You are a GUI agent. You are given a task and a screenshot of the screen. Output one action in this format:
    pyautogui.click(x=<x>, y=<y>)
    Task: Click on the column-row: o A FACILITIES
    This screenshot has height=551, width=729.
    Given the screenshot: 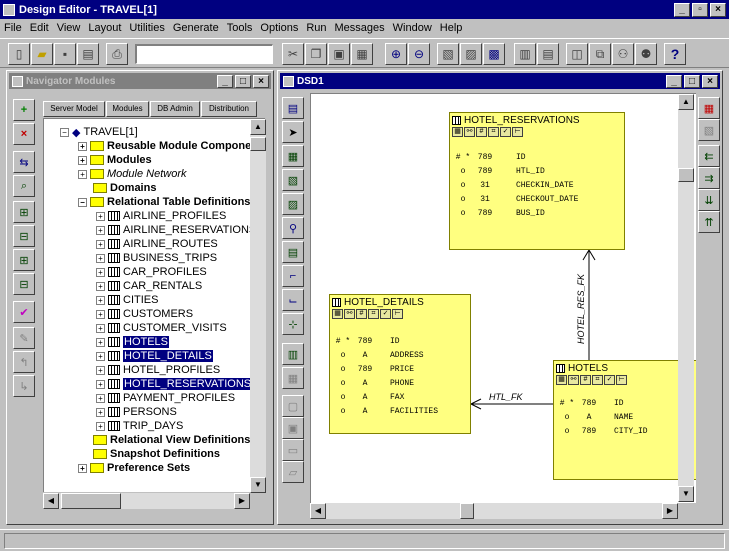 What is the action you would take?
    pyautogui.click(x=385, y=411)
    